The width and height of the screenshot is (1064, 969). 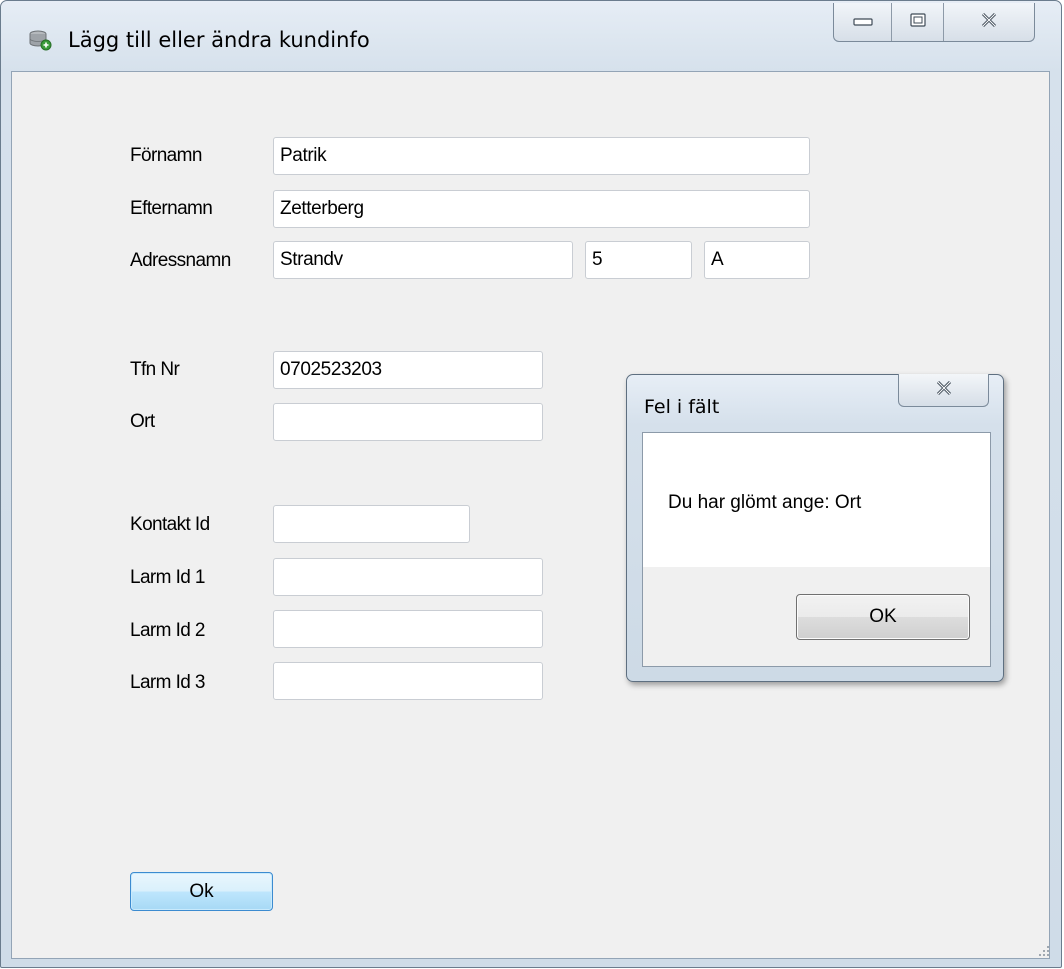 I want to click on dialog-content: Du har glömt ange: Ort OK, so click(x=816, y=549).